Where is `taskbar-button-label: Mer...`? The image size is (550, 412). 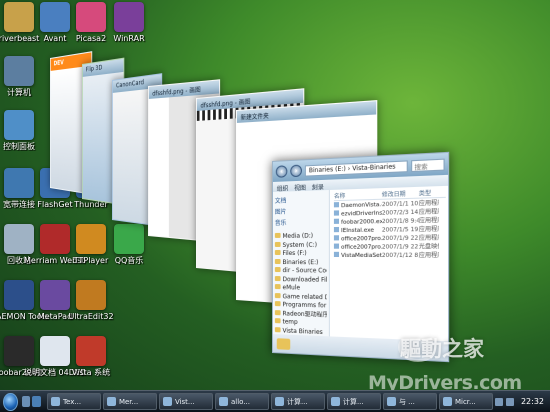
taskbar-button-label: Mer... is located at coordinates (128, 402).